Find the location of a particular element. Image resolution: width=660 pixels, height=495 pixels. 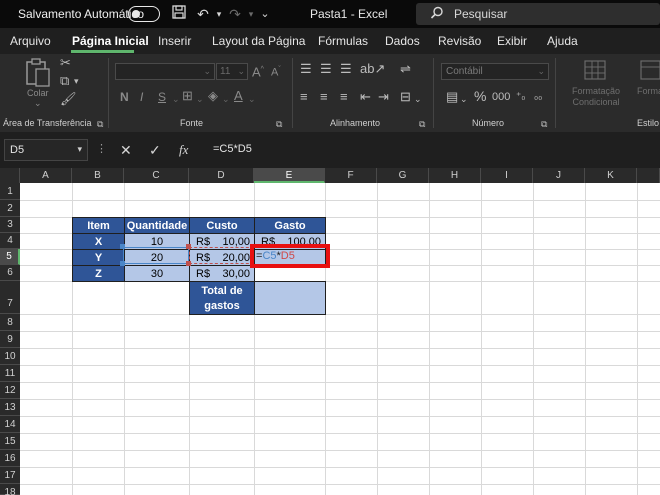

column-header-j: J is located at coordinates (559, 175).